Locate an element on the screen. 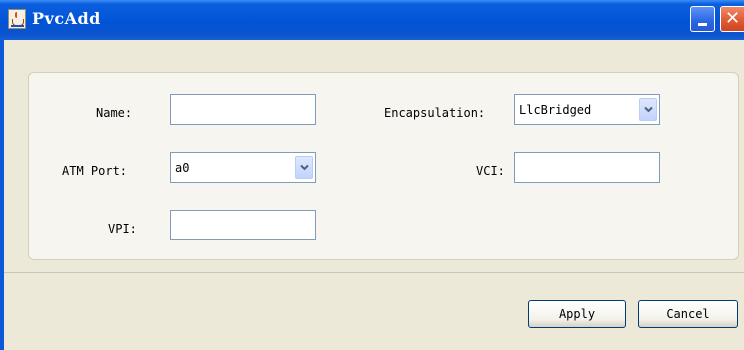  close-button: ✕ is located at coordinates (732, 19).